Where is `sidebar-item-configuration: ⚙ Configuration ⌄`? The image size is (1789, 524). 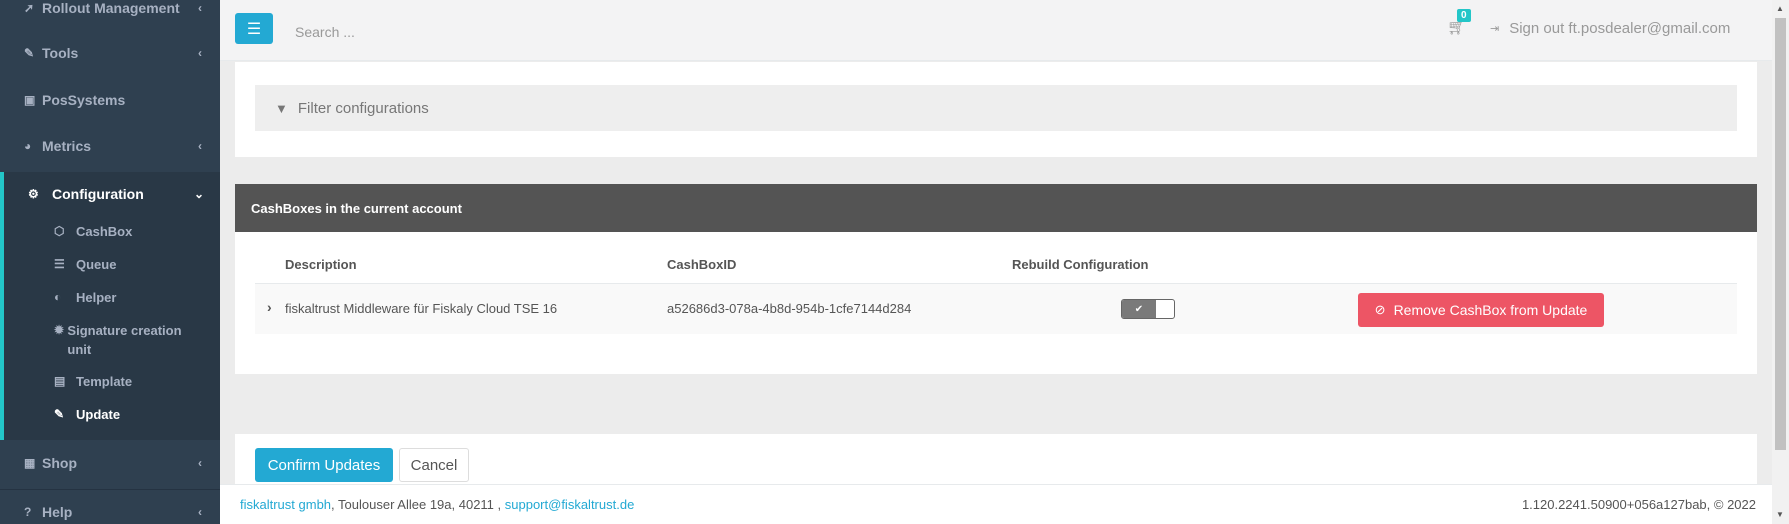
sidebar-item-configuration: ⚙ Configuration ⌄ is located at coordinates (116, 194).